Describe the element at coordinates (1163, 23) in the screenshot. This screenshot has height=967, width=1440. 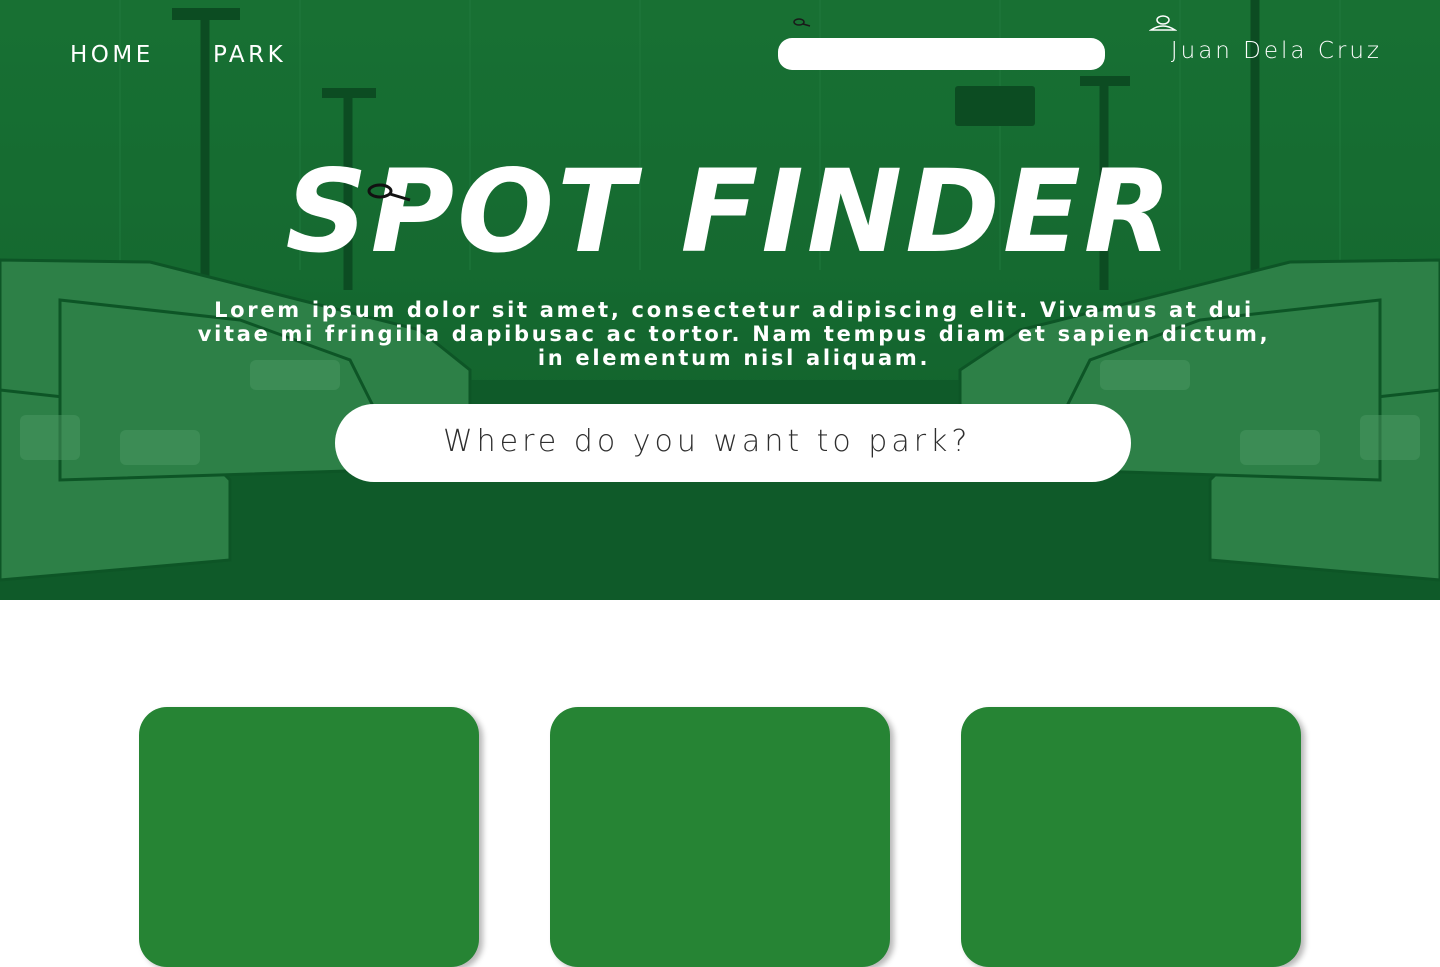
I see `user-icon` at that location.